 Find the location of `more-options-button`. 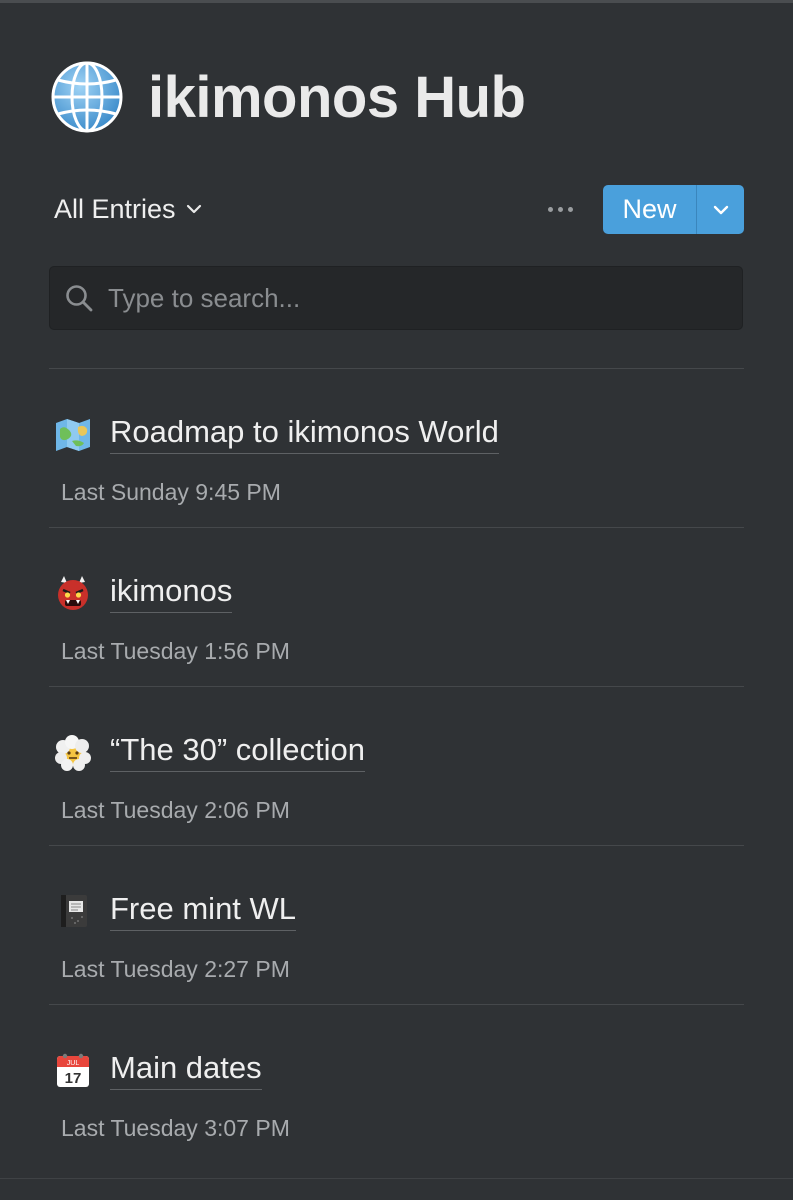

more-options-button is located at coordinates (560, 209).